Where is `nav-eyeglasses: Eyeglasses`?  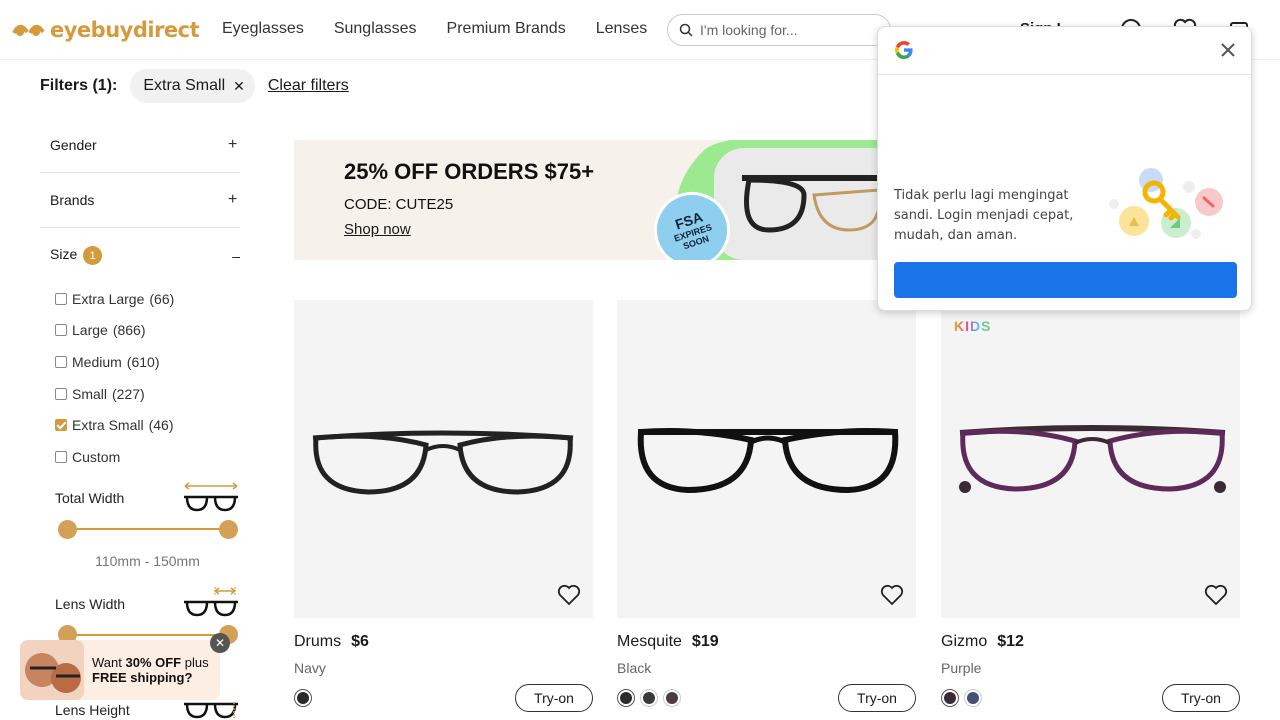 nav-eyeglasses: Eyeglasses is located at coordinates (263, 29).